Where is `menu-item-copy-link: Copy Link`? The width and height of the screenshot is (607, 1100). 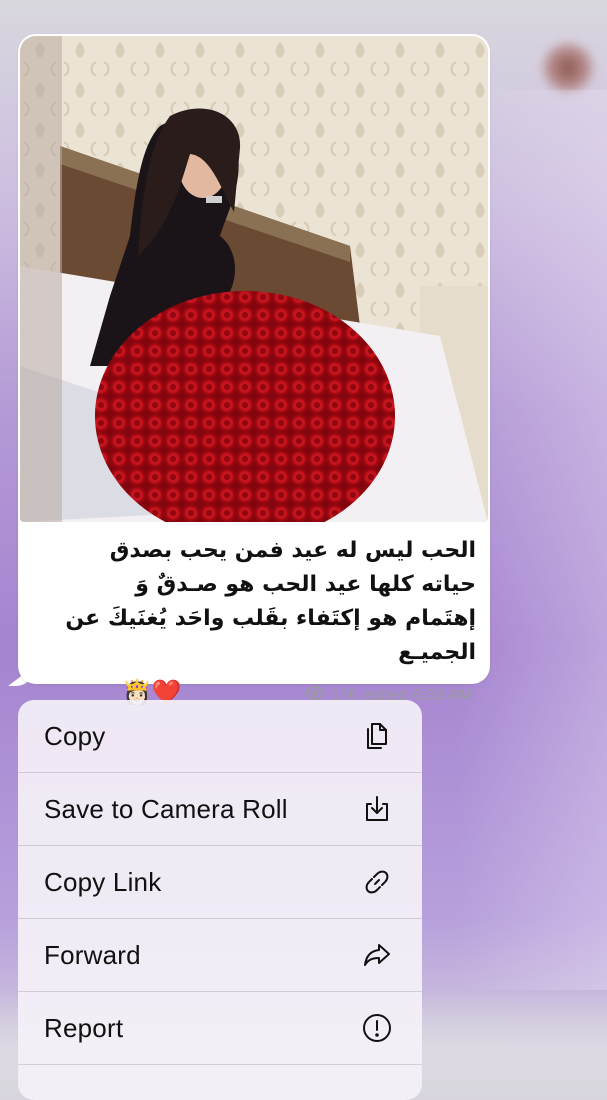 menu-item-copy-link: Copy Link is located at coordinates (220, 882).